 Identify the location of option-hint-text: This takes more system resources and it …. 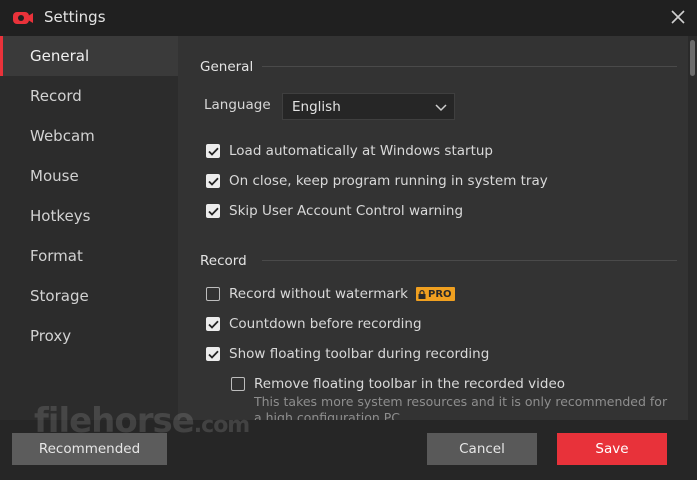
(461, 407).